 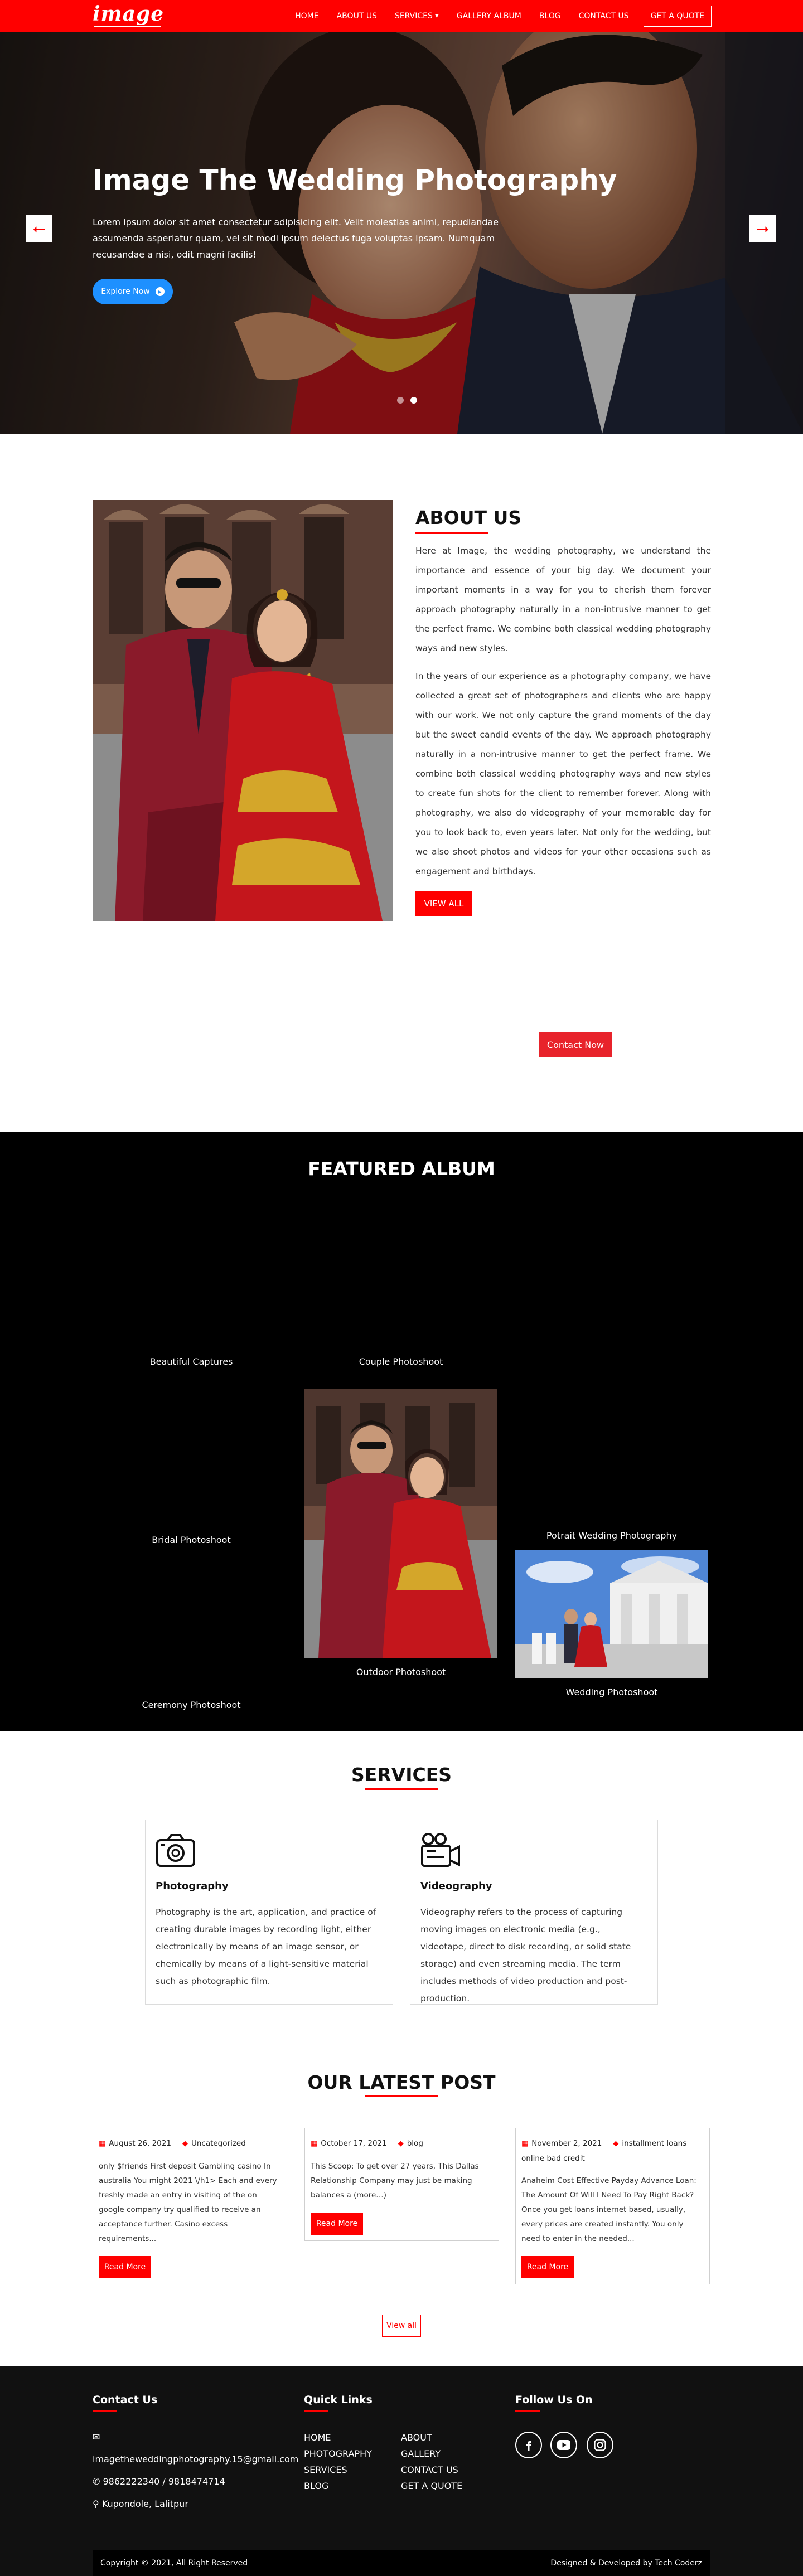 I want to click on camera-icon, so click(x=175, y=1851).